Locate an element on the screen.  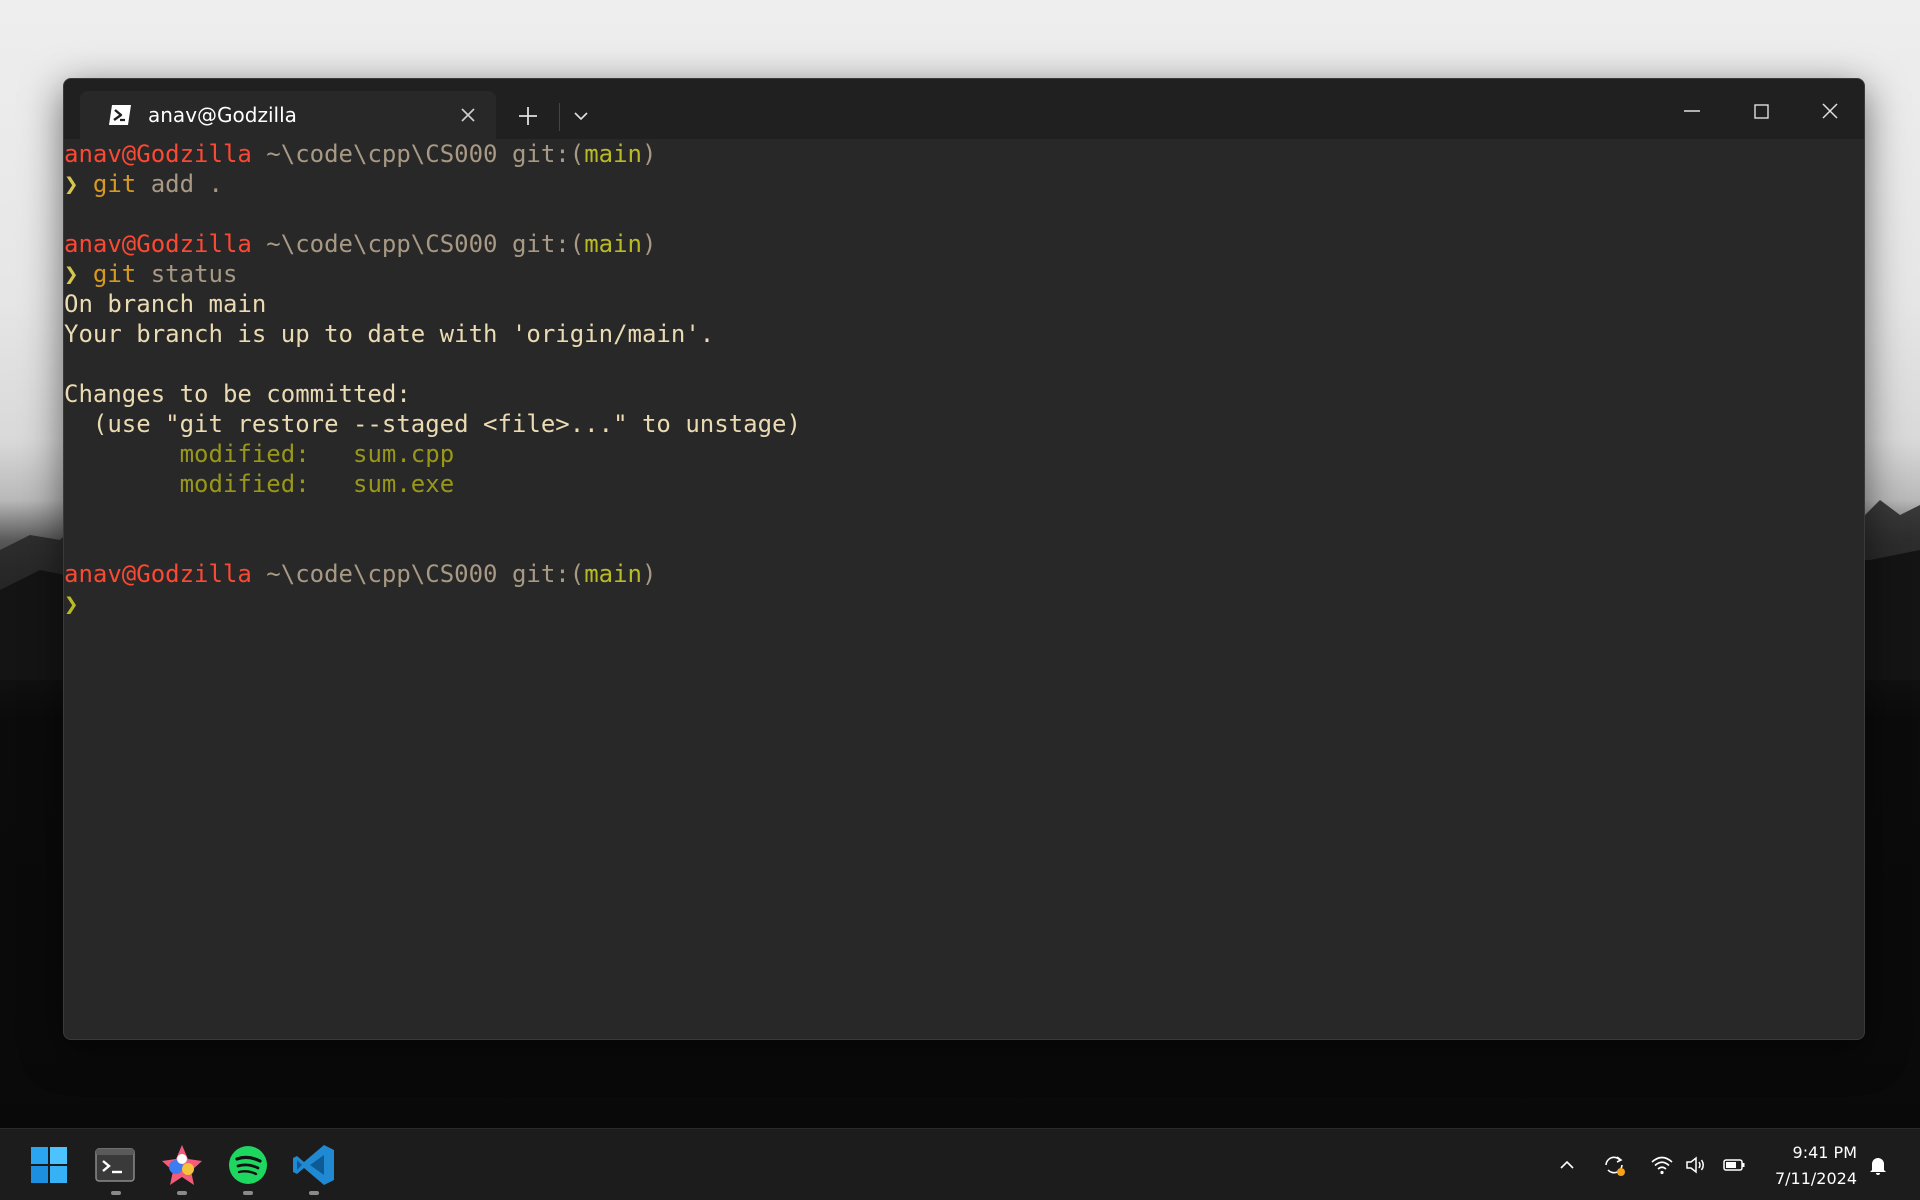
paint-icon is located at coordinates (182, 1165).